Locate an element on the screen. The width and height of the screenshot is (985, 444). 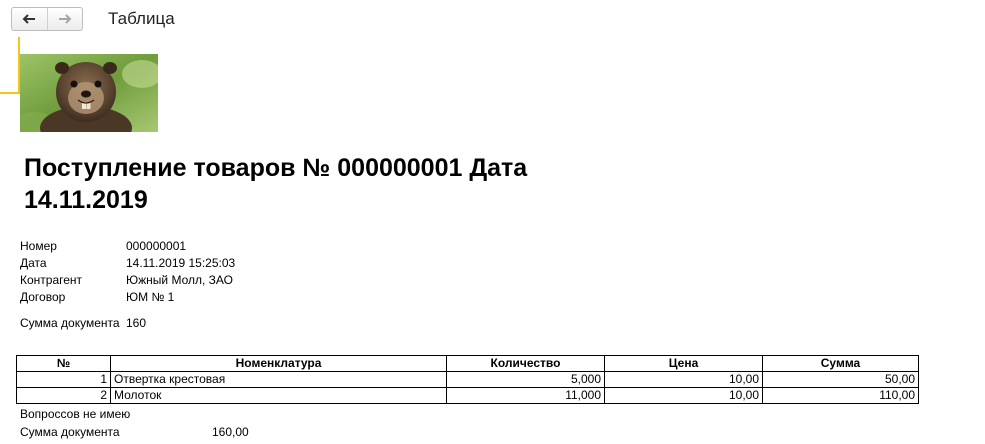
navigation-buttons is located at coordinates (47, 19).